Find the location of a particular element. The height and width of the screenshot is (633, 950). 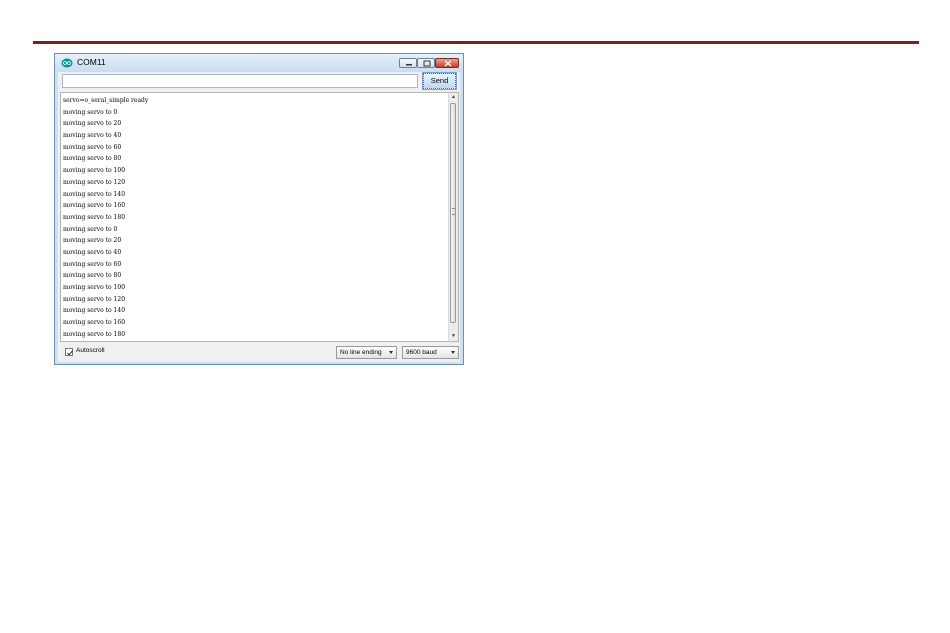

top-rule is located at coordinates (476, 42).